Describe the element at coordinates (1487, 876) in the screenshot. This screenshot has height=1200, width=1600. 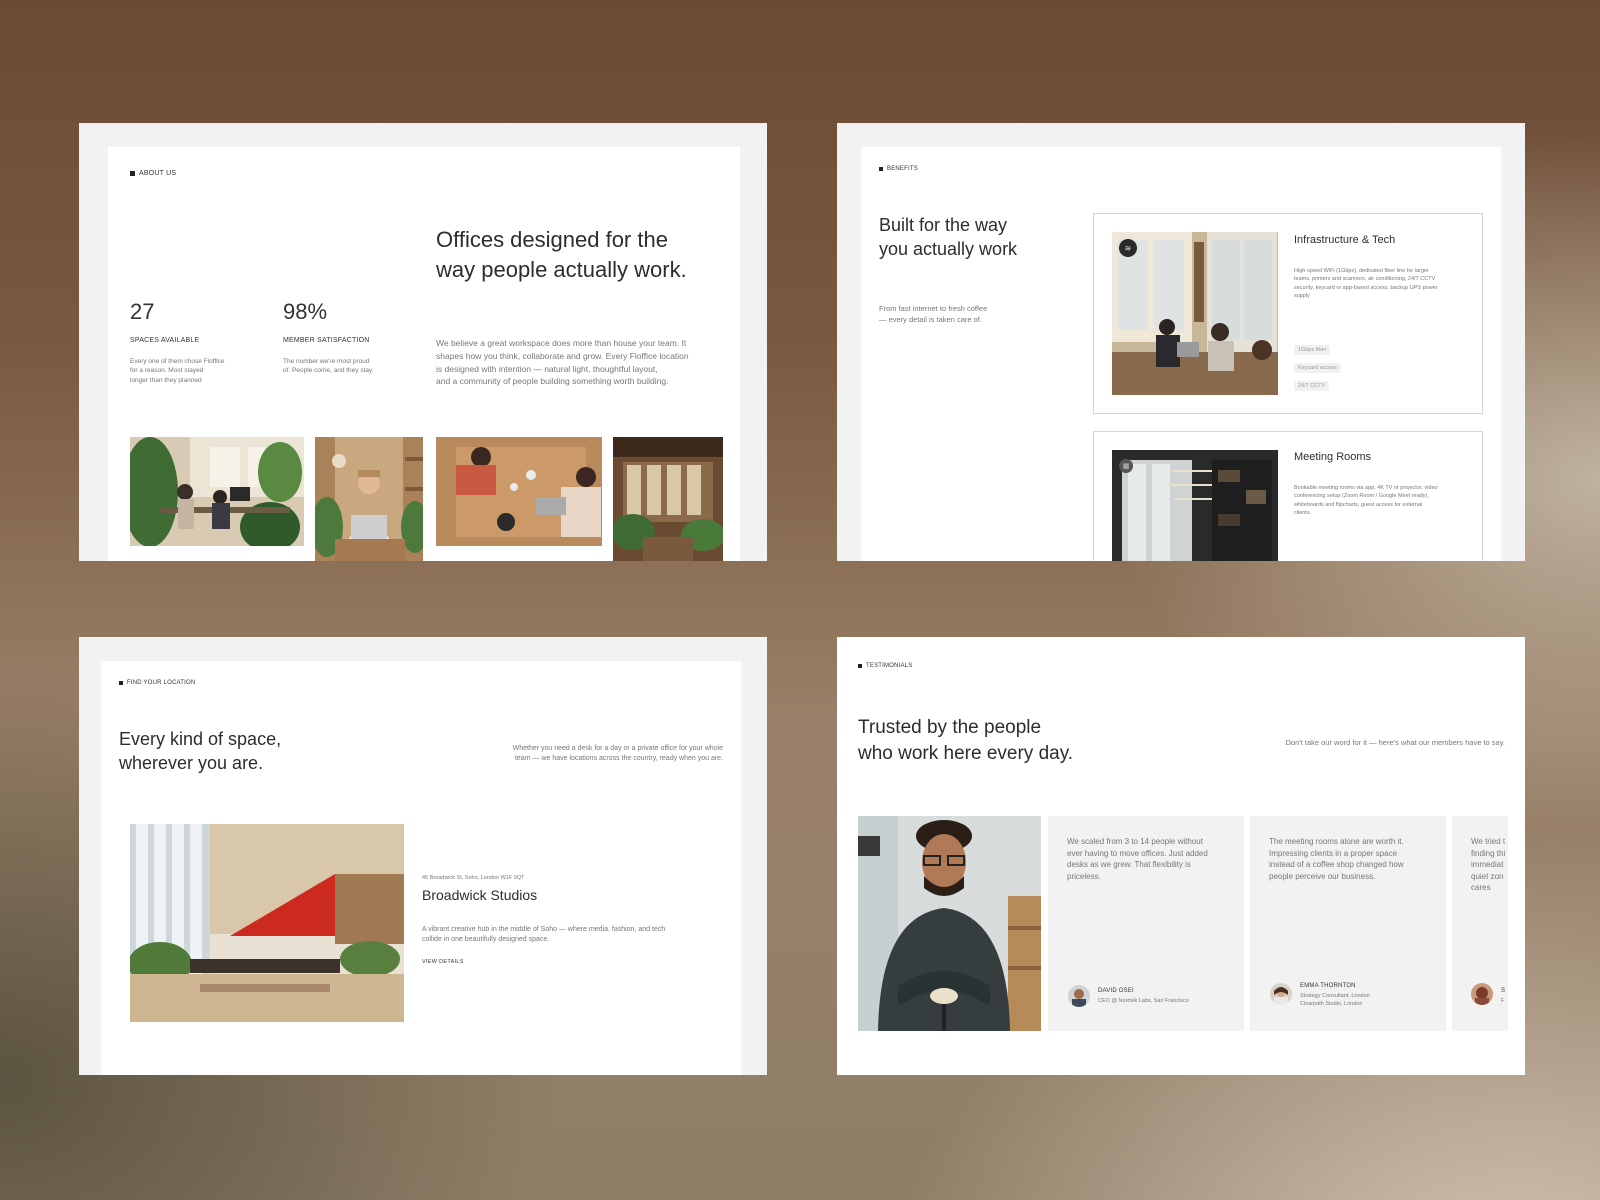
I see `testimonial-quote-line: quiet zon` at that location.